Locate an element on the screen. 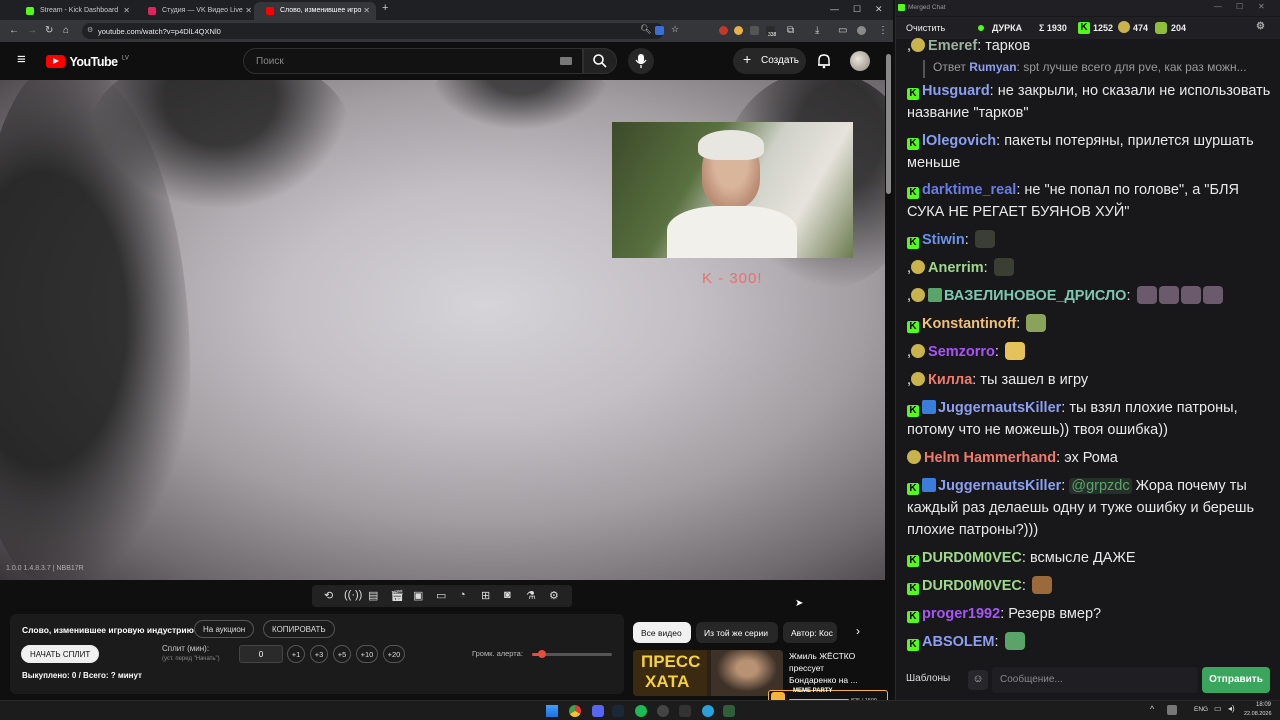  chip-author: Автор: Кос is located at coordinates (810, 632).